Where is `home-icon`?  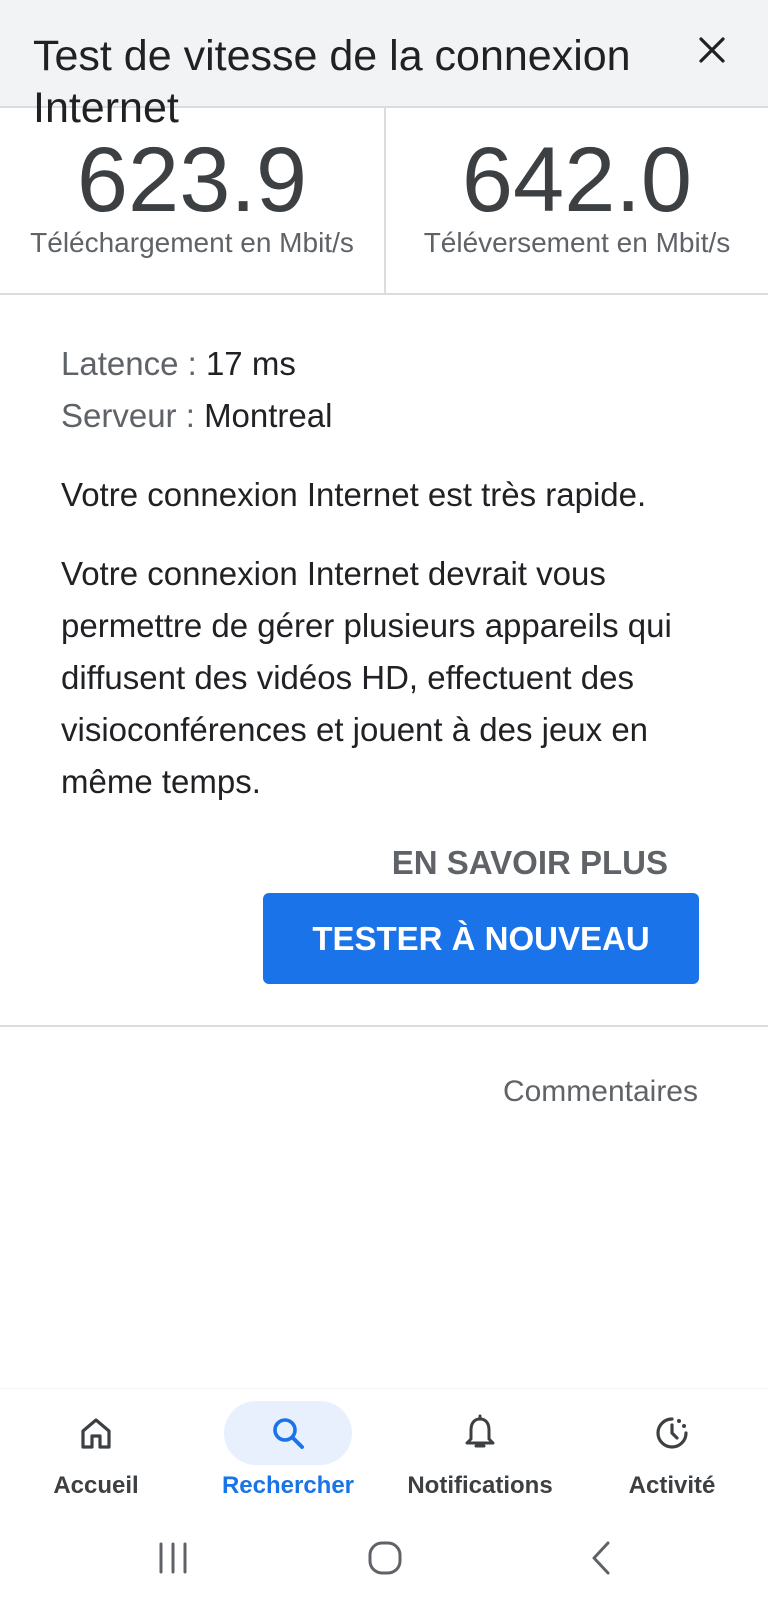
home-icon is located at coordinates (96, 1433).